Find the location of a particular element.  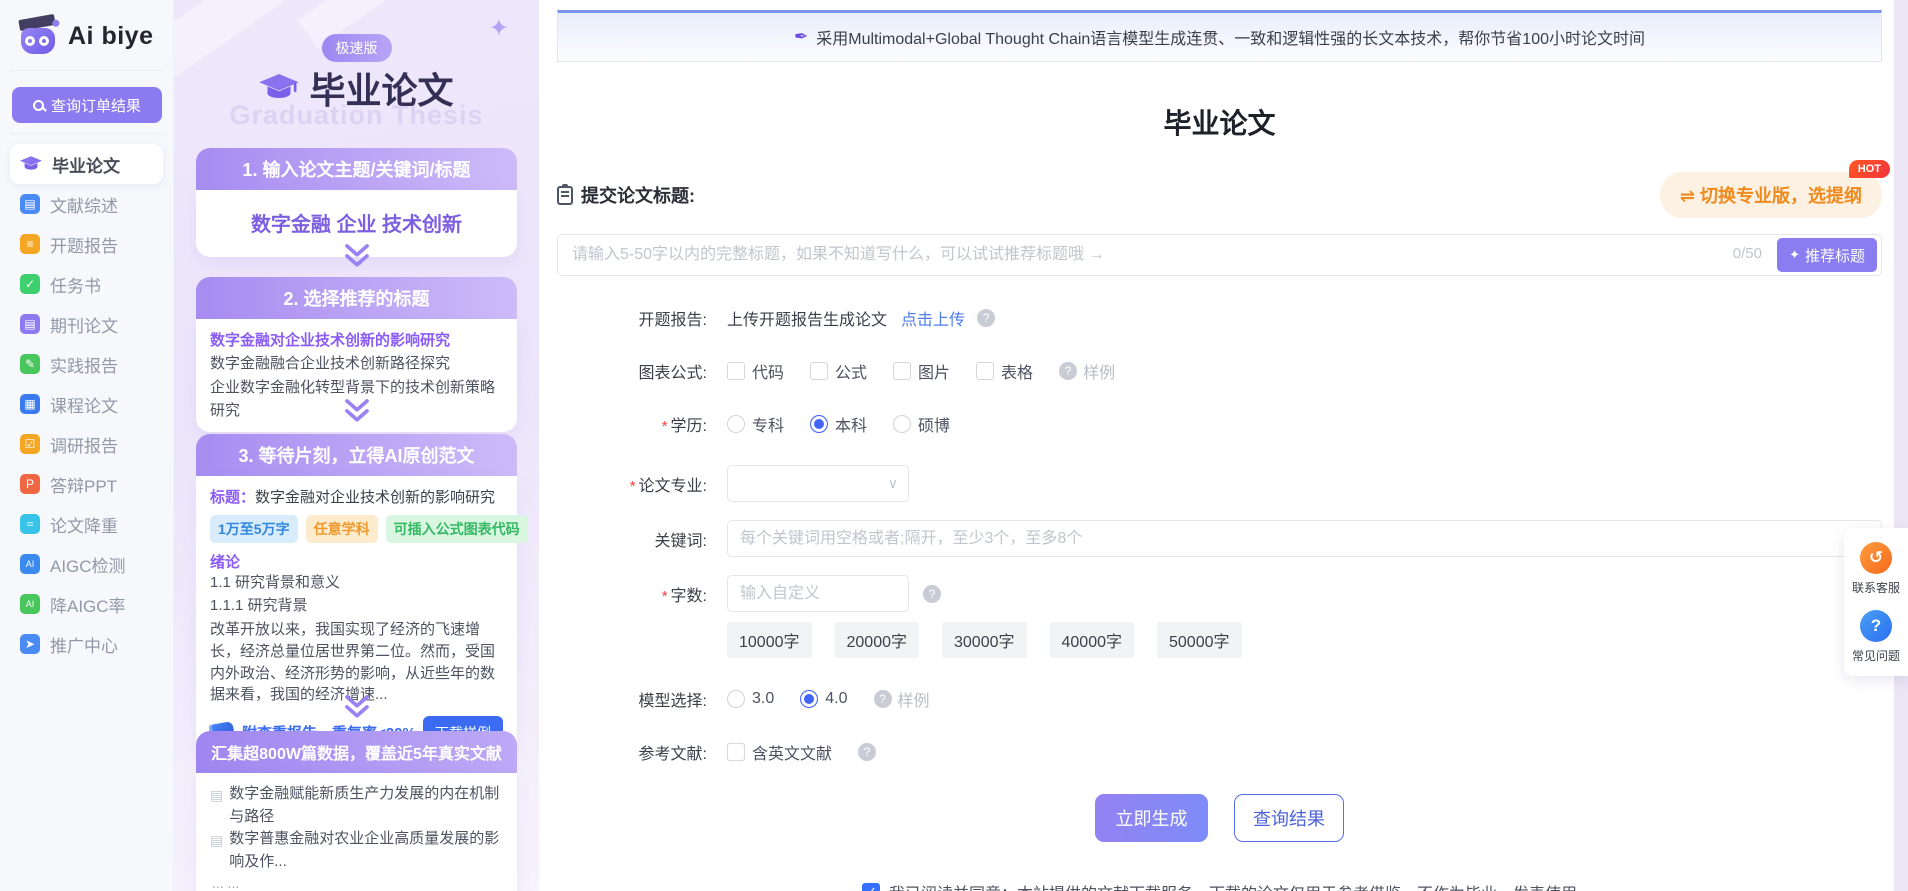

chip-20000: 20000字 is located at coordinates (876, 640).